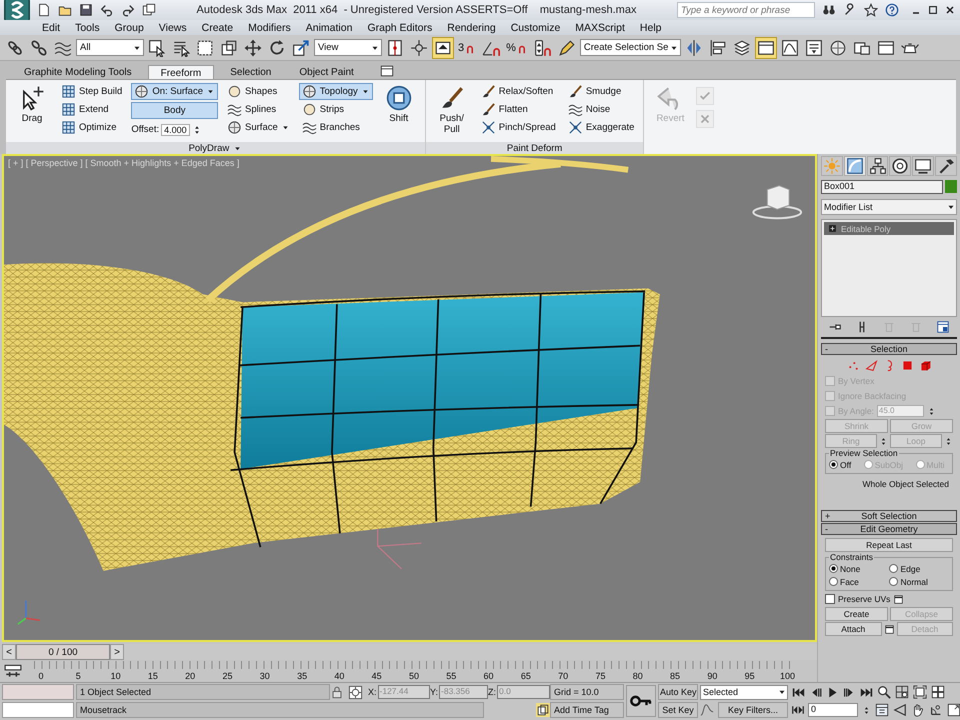  Describe the element at coordinates (258, 91) in the screenshot. I see `tool-button: Shapes` at that location.